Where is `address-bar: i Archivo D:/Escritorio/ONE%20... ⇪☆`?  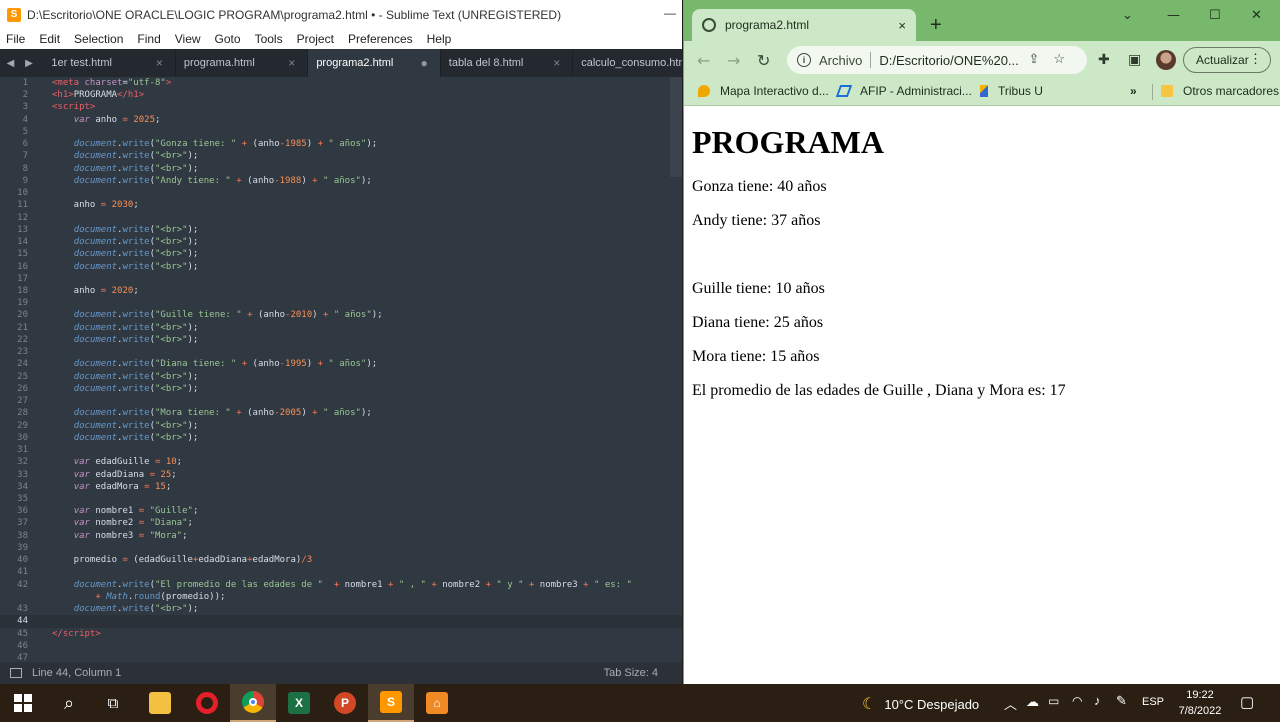 address-bar: i Archivo D:/Escritorio/ONE%20... ⇪☆ is located at coordinates (937, 60).